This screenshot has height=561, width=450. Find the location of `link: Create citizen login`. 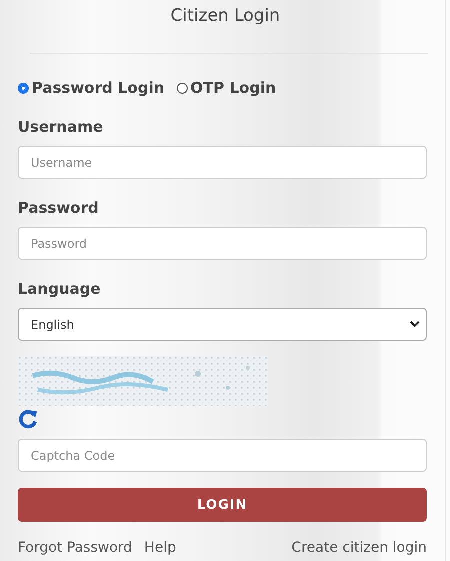

link: Create citizen login is located at coordinates (359, 548).